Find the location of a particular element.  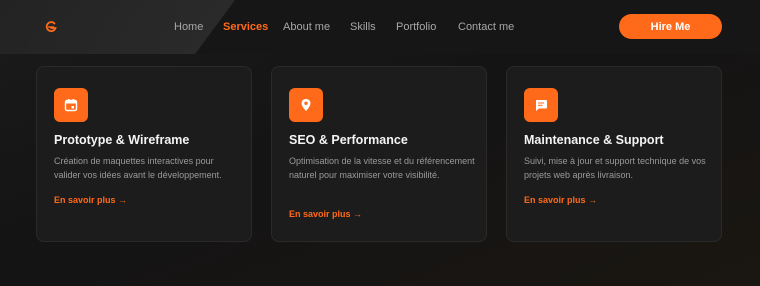

hire-me-button: Hire Me is located at coordinates (670, 26).